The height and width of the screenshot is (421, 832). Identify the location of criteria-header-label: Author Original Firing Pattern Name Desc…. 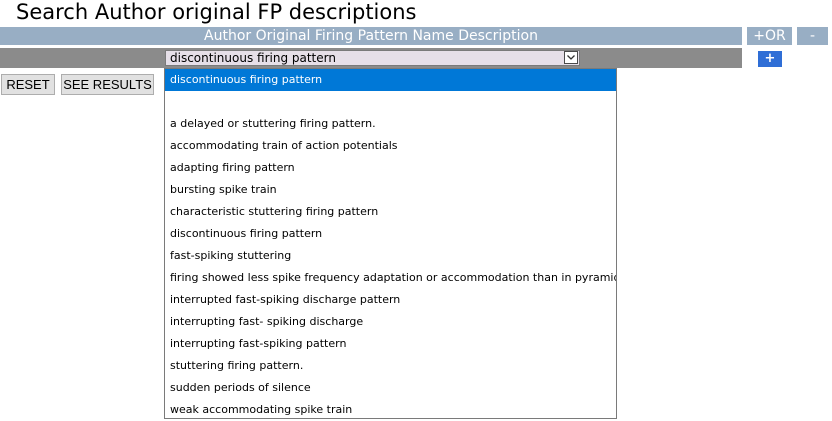
(371, 36).